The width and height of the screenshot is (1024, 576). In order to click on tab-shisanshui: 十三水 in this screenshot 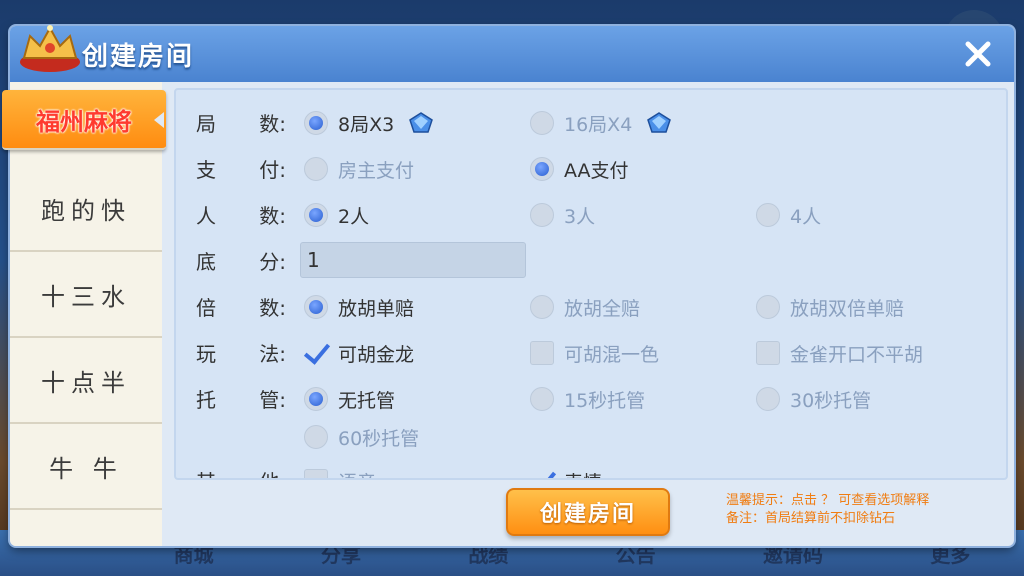, I will do `click(86, 295)`.